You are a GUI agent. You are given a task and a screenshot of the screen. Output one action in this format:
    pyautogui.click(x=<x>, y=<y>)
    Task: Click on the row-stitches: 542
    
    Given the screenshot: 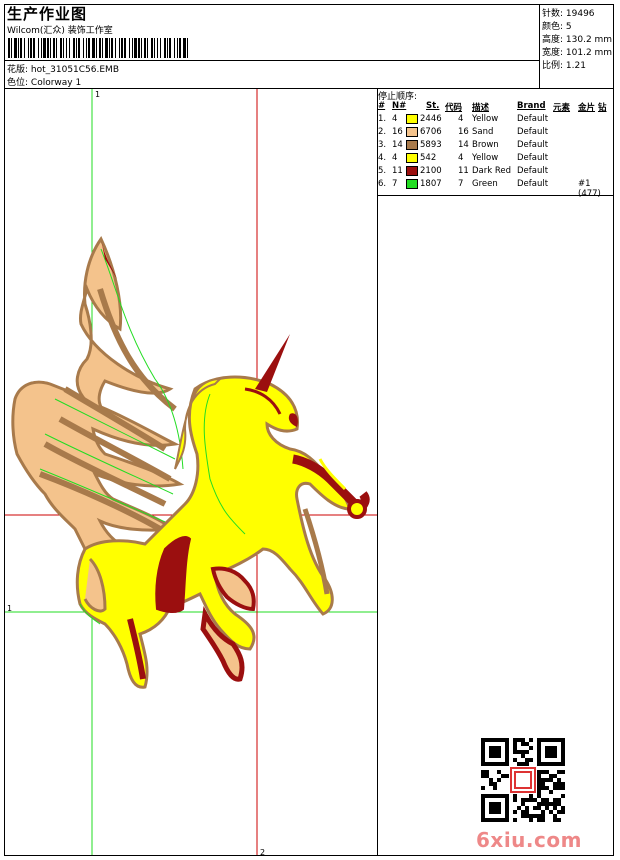 What is the action you would take?
    pyautogui.click(x=428, y=158)
    